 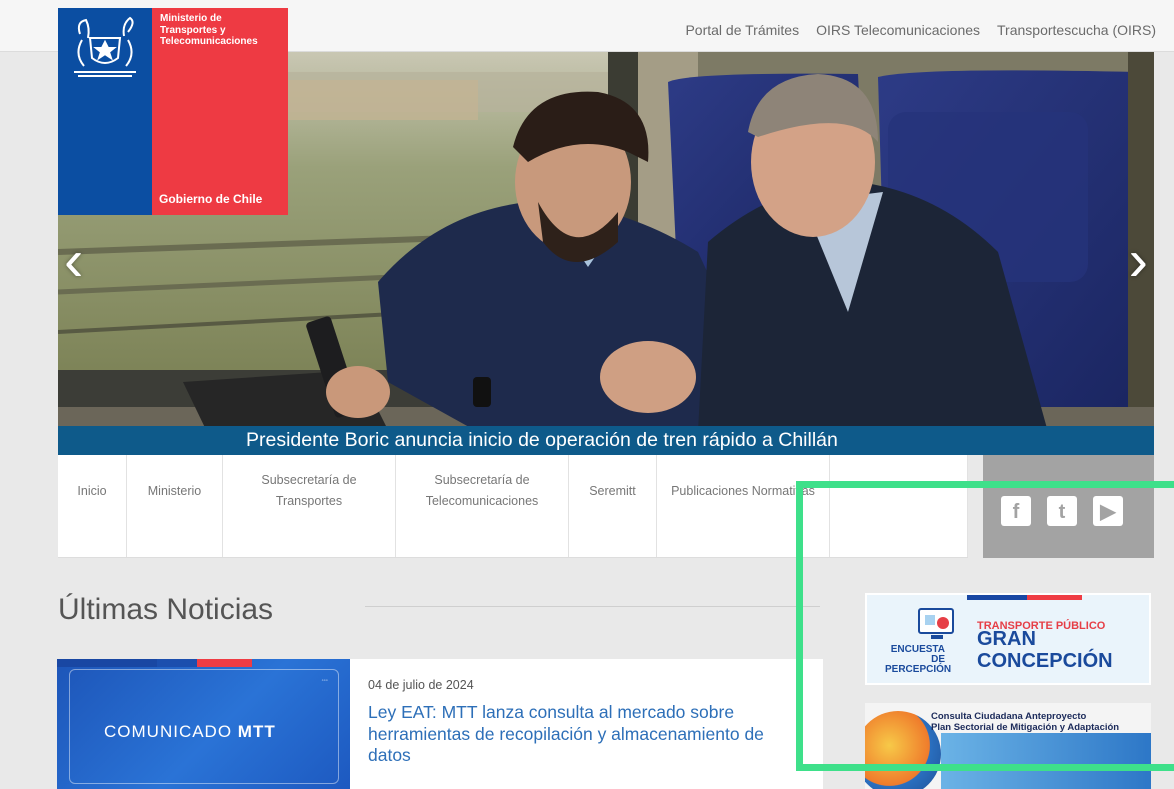 What do you see at coordinates (1138, 261) in the screenshot?
I see `chevron-right-icon: ›` at bounding box center [1138, 261].